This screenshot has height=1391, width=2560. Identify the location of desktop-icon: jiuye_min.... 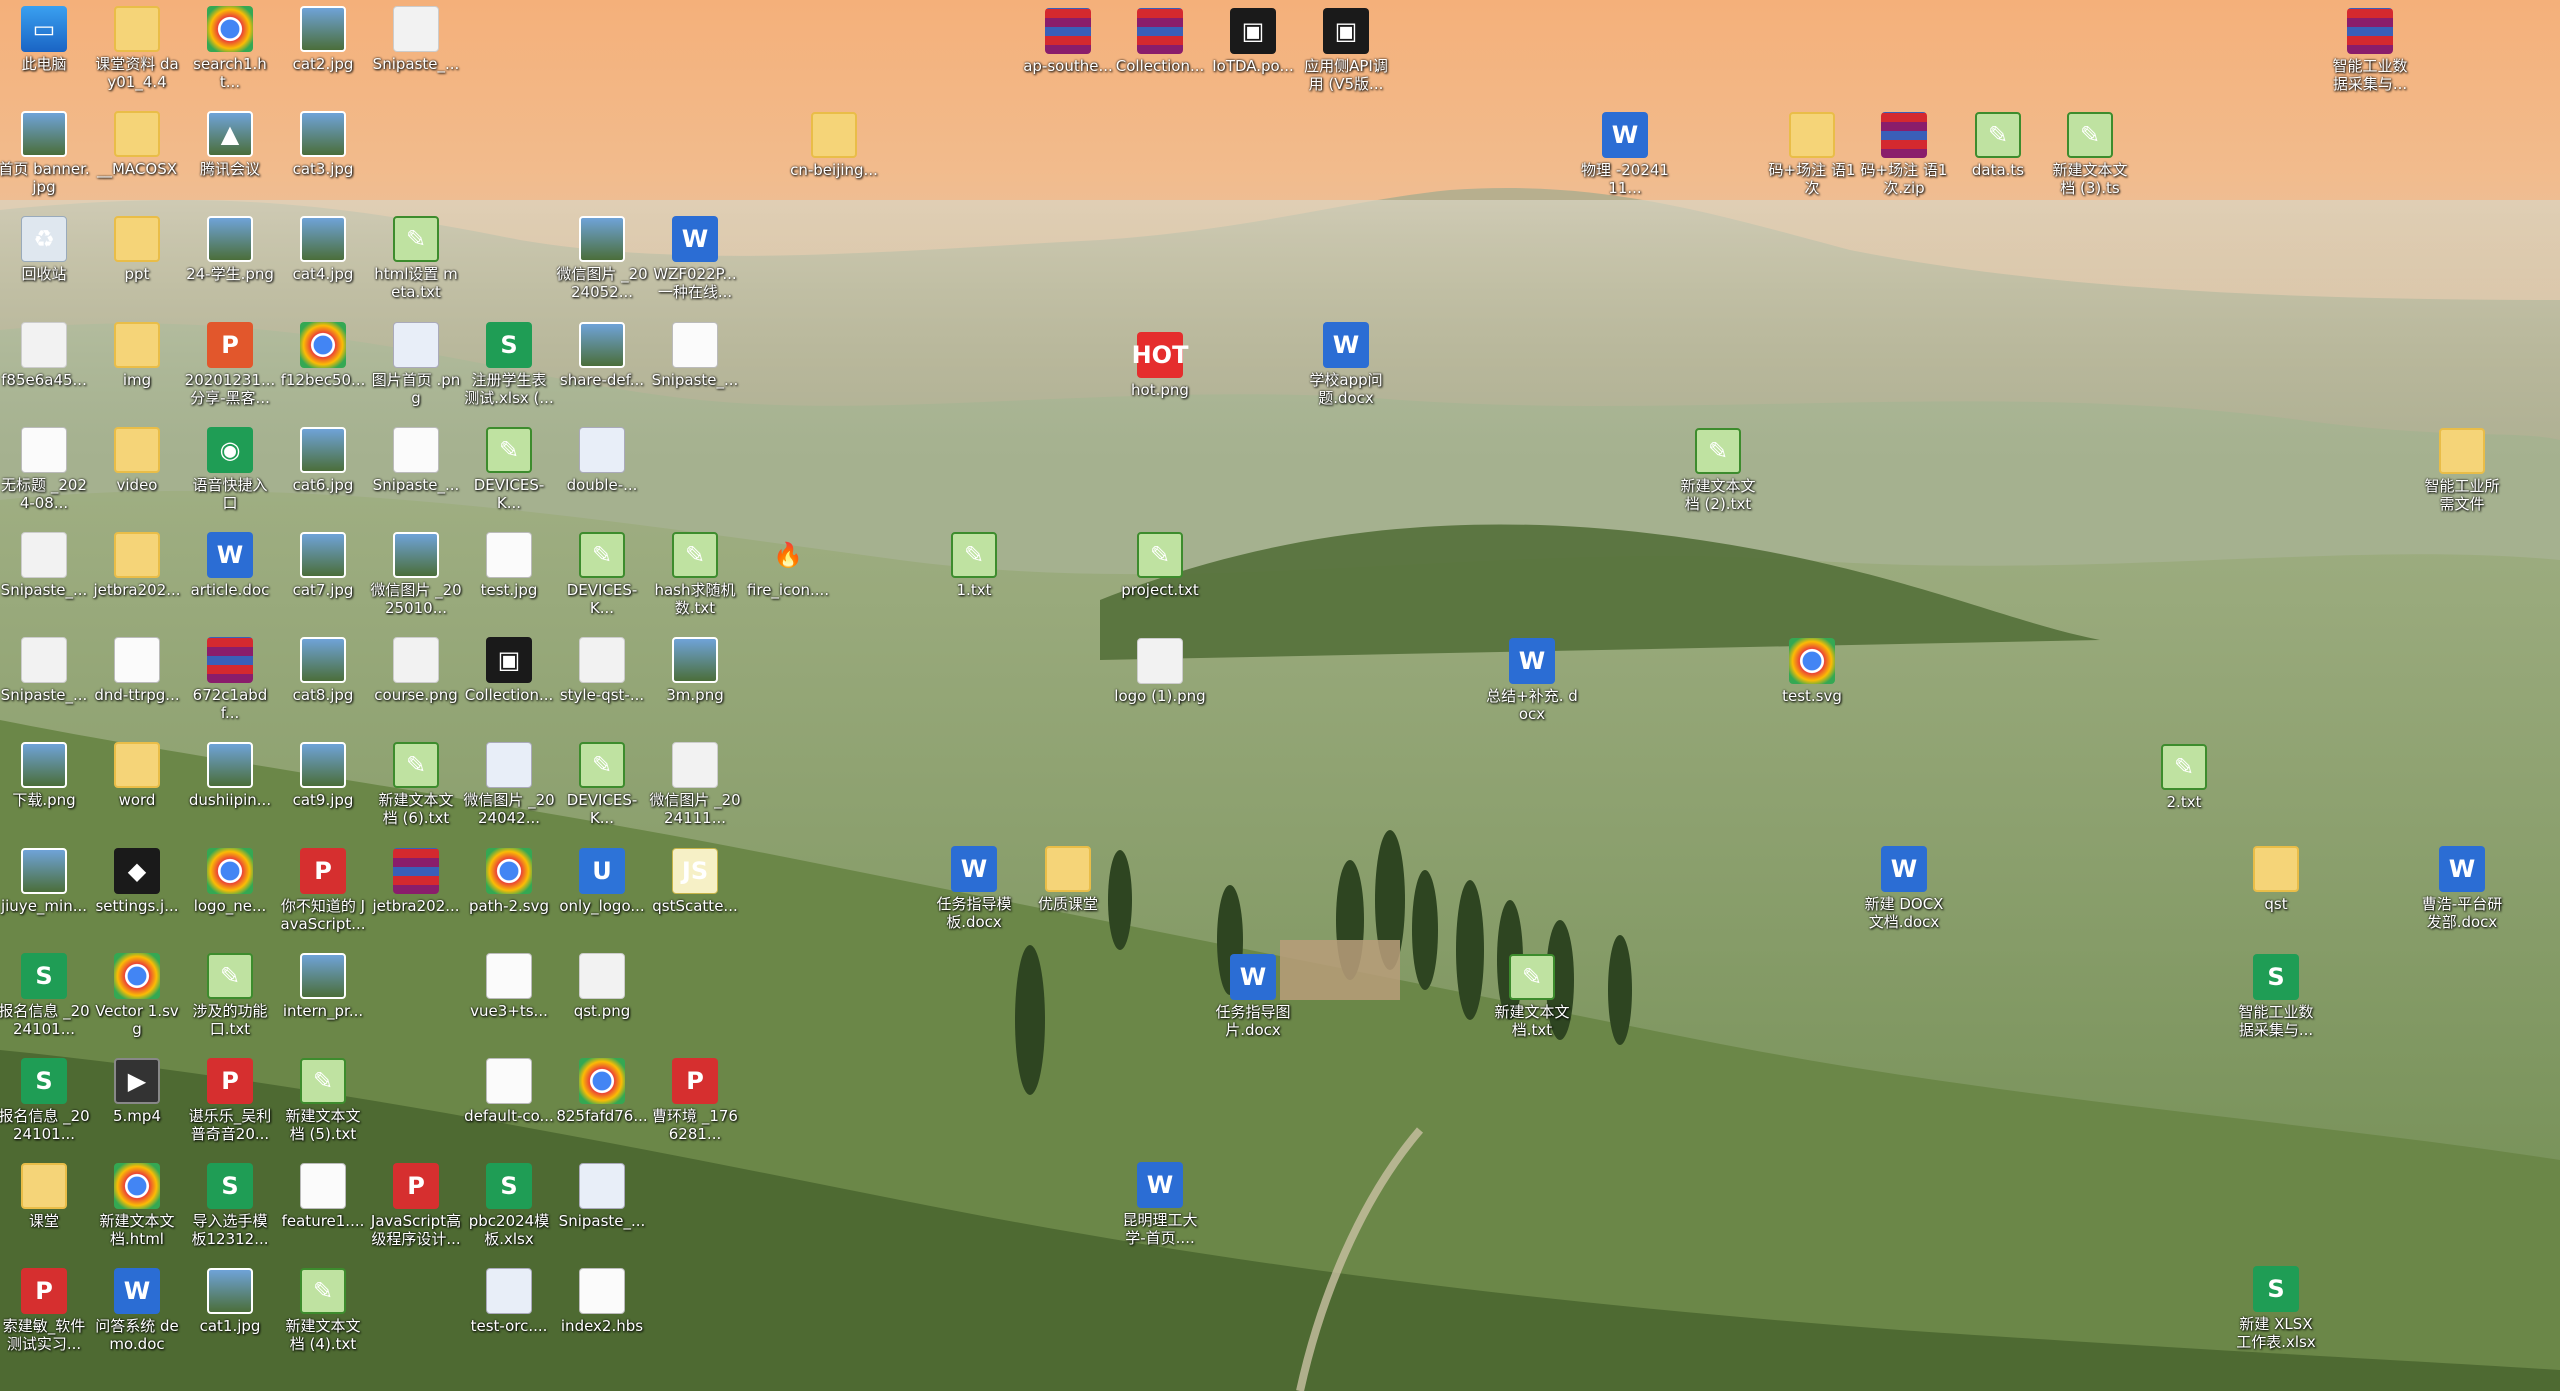
(45, 881).